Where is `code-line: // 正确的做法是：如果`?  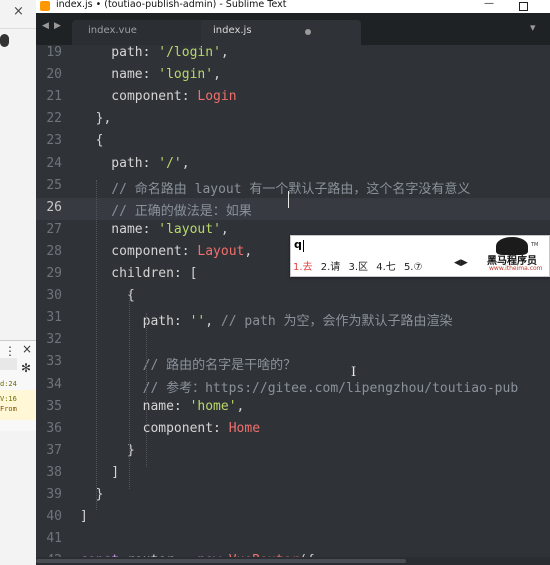 code-line: // 正确的做法是：如果 is located at coordinates (166, 209).